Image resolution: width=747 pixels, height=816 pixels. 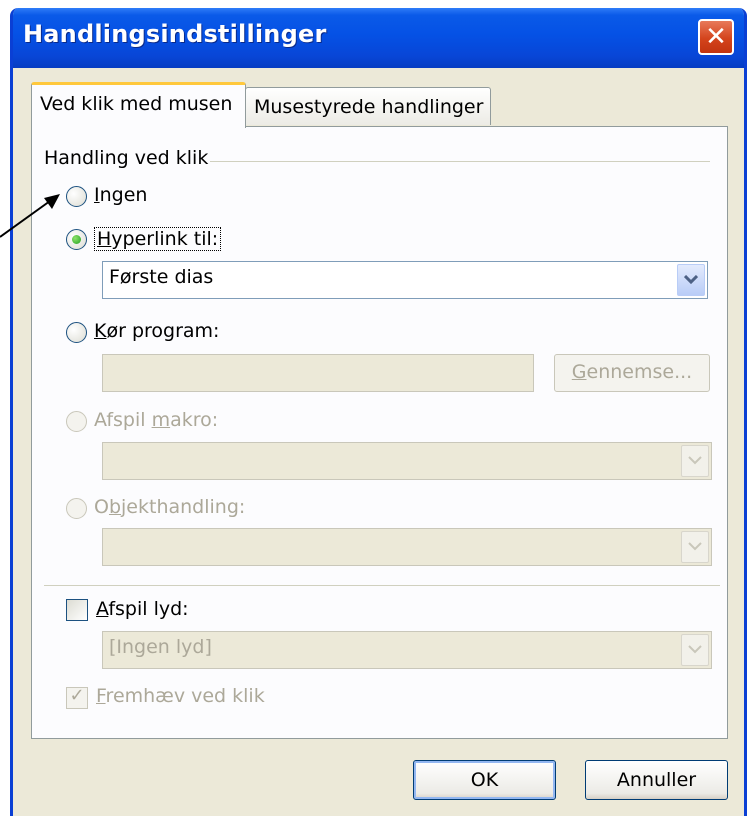 I want to click on annotation-arrow, so click(x=30, y=216).